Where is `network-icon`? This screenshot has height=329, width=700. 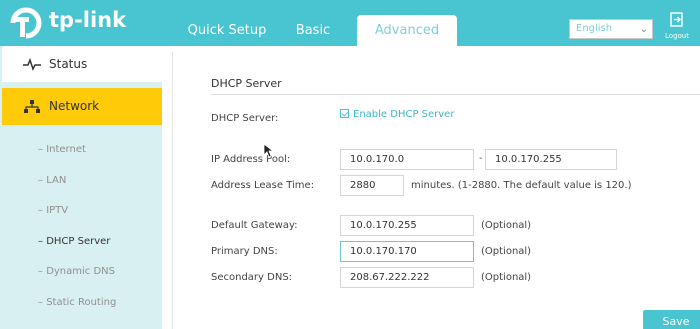 network-icon is located at coordinates (32, 106).